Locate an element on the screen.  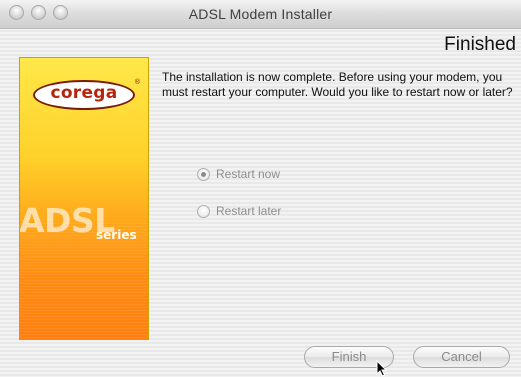
page-title: Finished is located at coordinates (480, 44).